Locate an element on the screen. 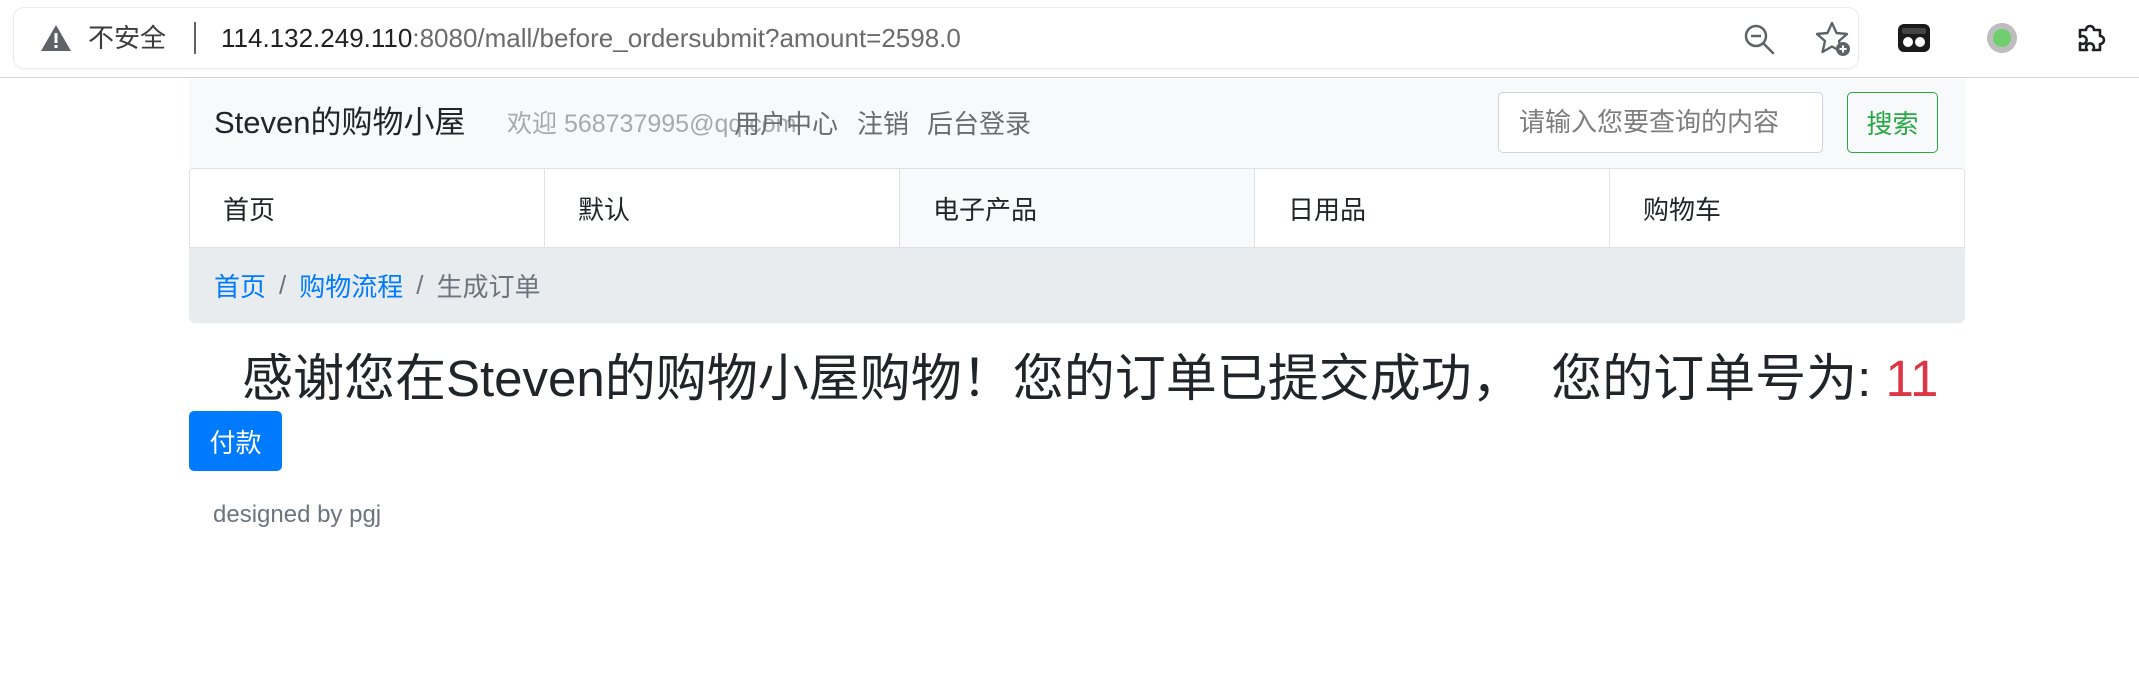 This screenshot has height=674, width=2139. warning-icon is located at coordinates (56, 38).